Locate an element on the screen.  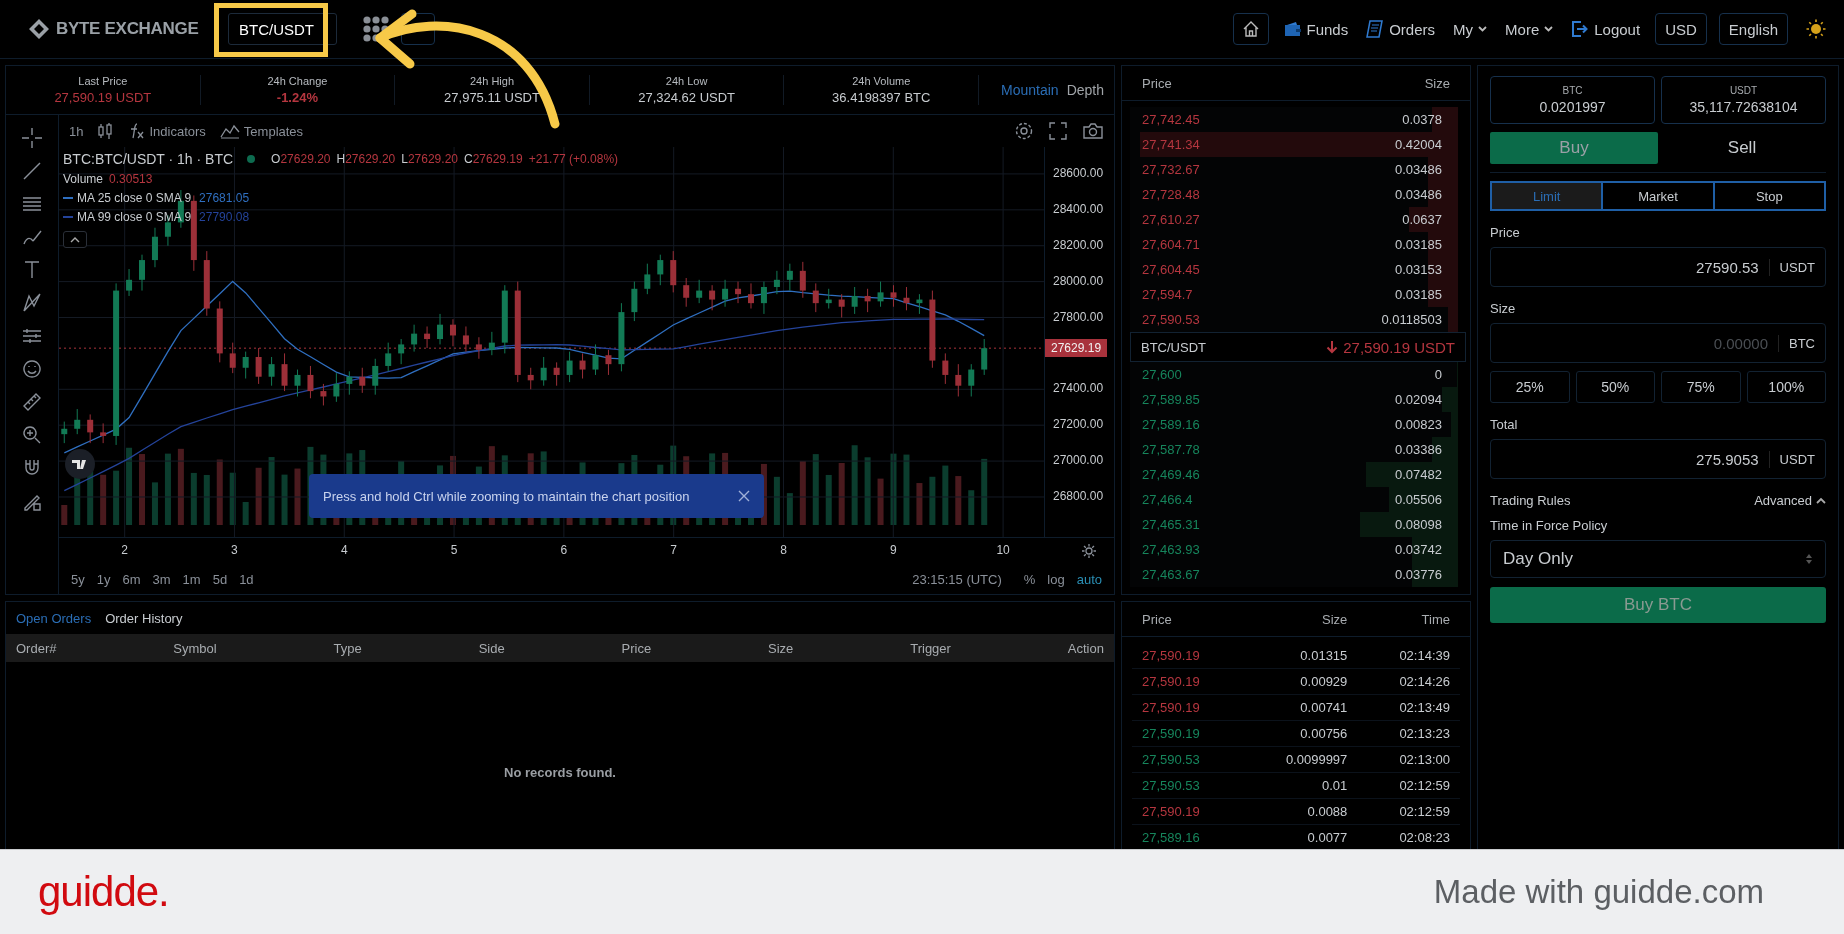
camera-icon is located at coordinates (1093, 131).